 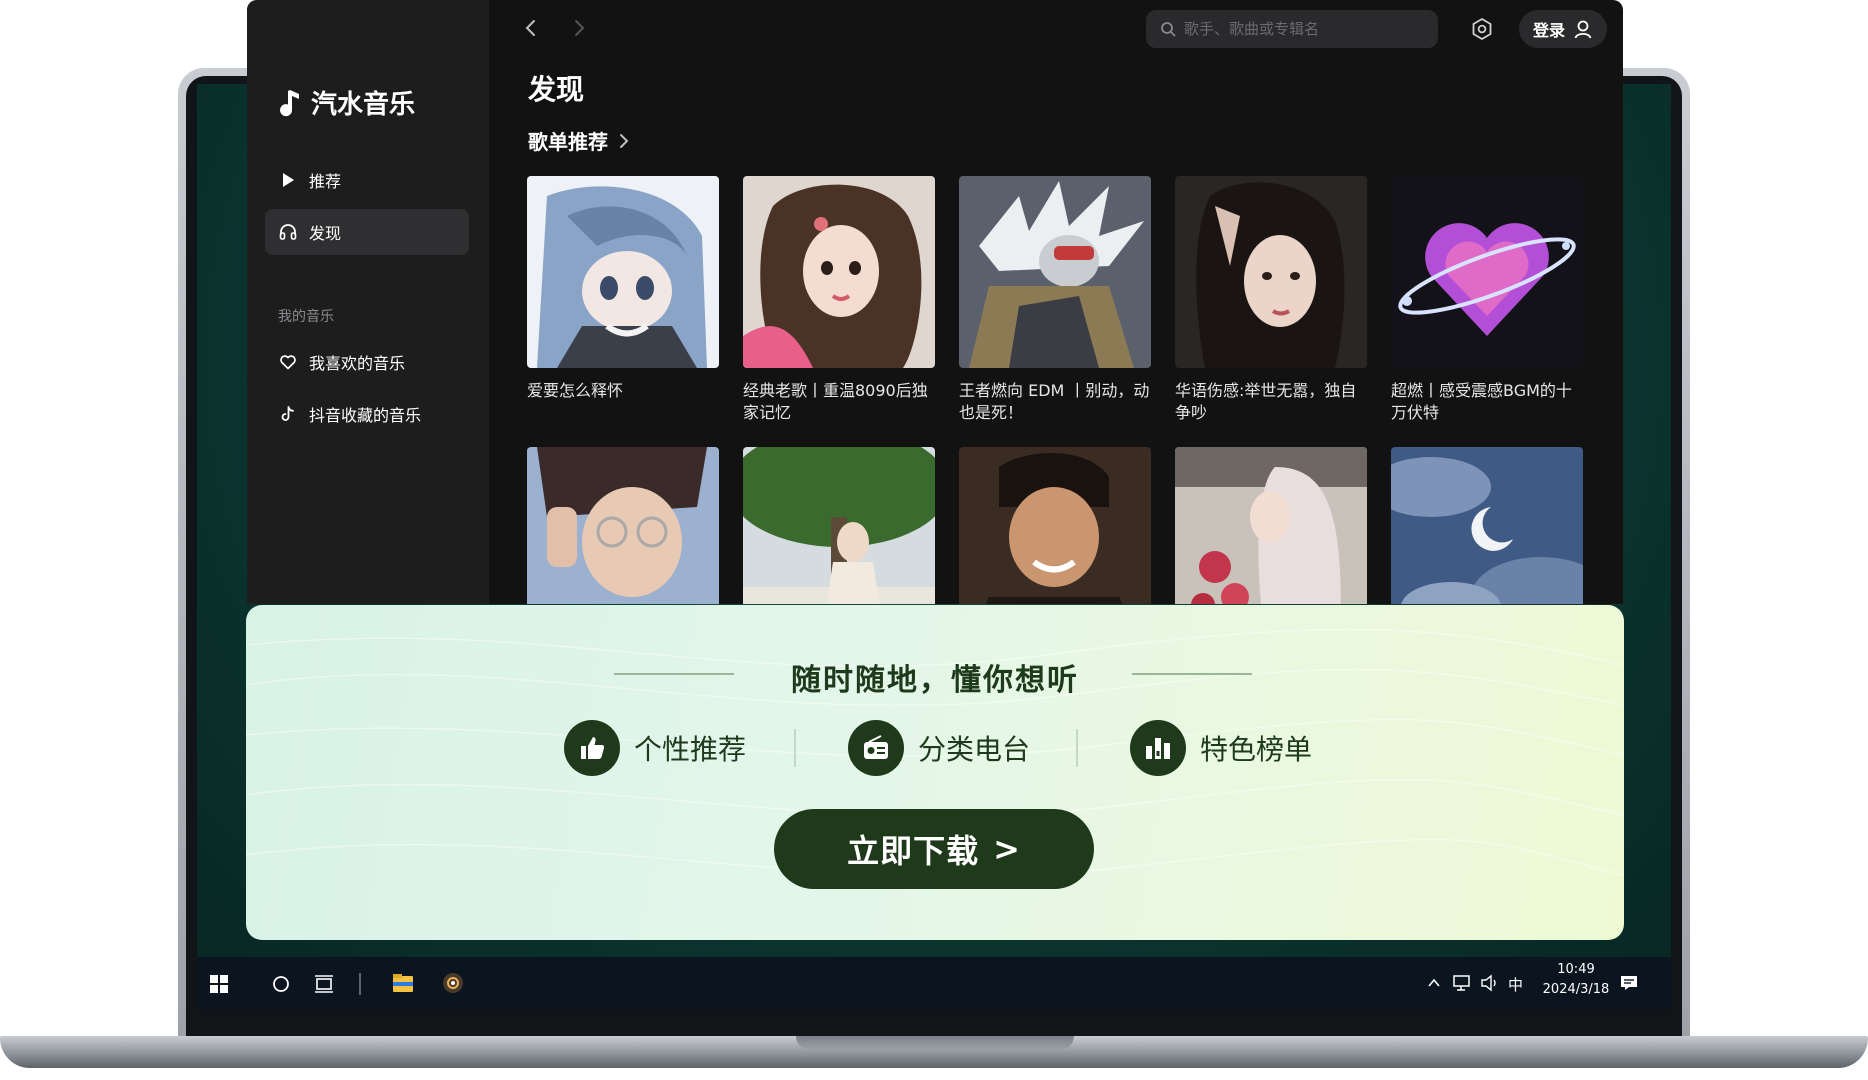 I want to click on playlist-card: 王者燃向 EDM 丨别动，动也是死！, so click(x=1055, y=300).